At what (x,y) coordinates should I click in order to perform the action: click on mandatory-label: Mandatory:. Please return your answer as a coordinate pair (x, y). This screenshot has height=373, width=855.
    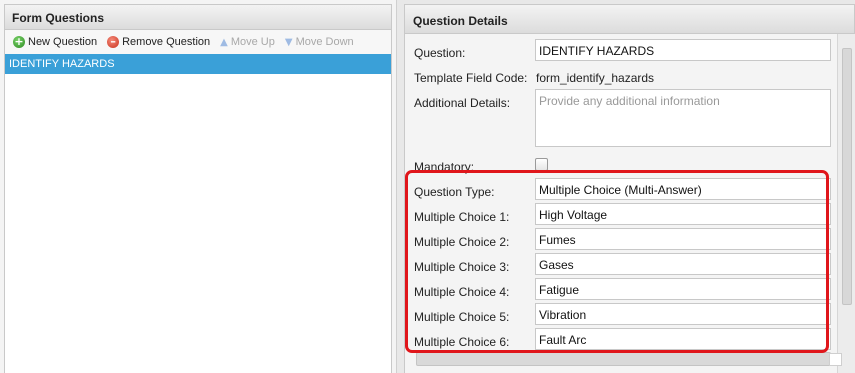
    Looking at the image, I should click on (444, 167).